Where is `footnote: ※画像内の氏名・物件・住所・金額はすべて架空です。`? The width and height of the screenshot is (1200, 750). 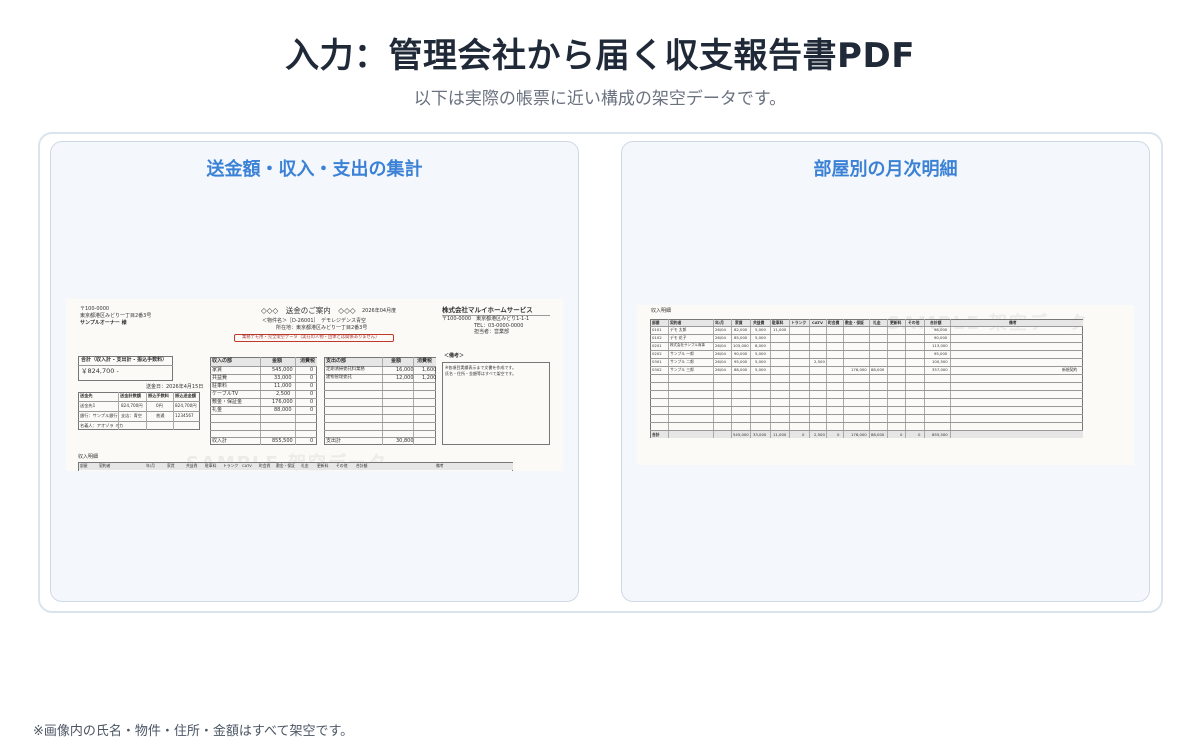 footnote: ※画像内の氏名・物件・住所・金額はすべて架空です。 is located at coordinates (193, 731).